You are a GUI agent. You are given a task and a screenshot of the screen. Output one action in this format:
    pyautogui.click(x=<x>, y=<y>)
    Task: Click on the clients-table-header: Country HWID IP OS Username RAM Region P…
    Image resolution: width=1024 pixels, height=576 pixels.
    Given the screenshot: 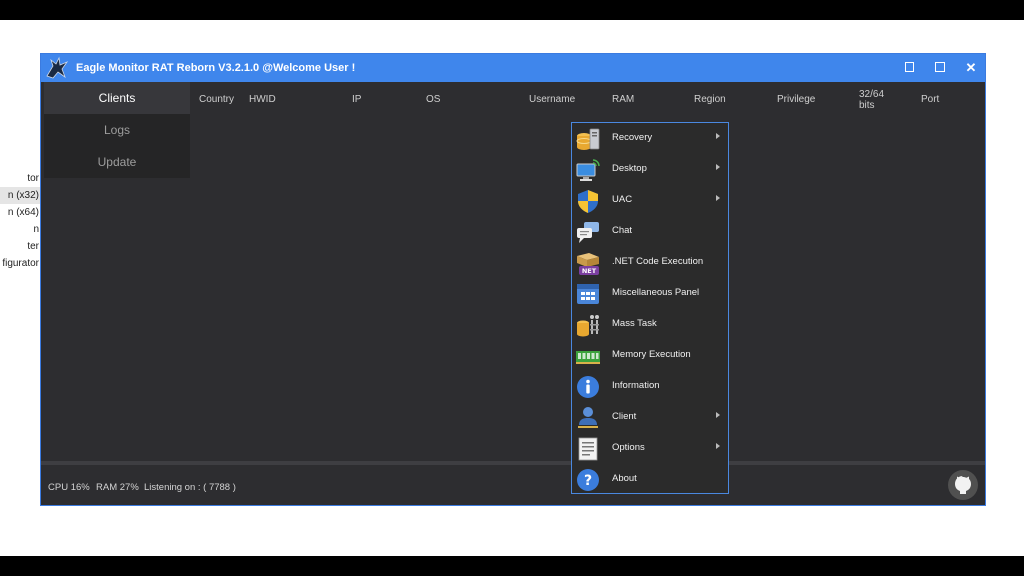 What is the action you would take?
    pyautogui.click(x=588, y=100)
    